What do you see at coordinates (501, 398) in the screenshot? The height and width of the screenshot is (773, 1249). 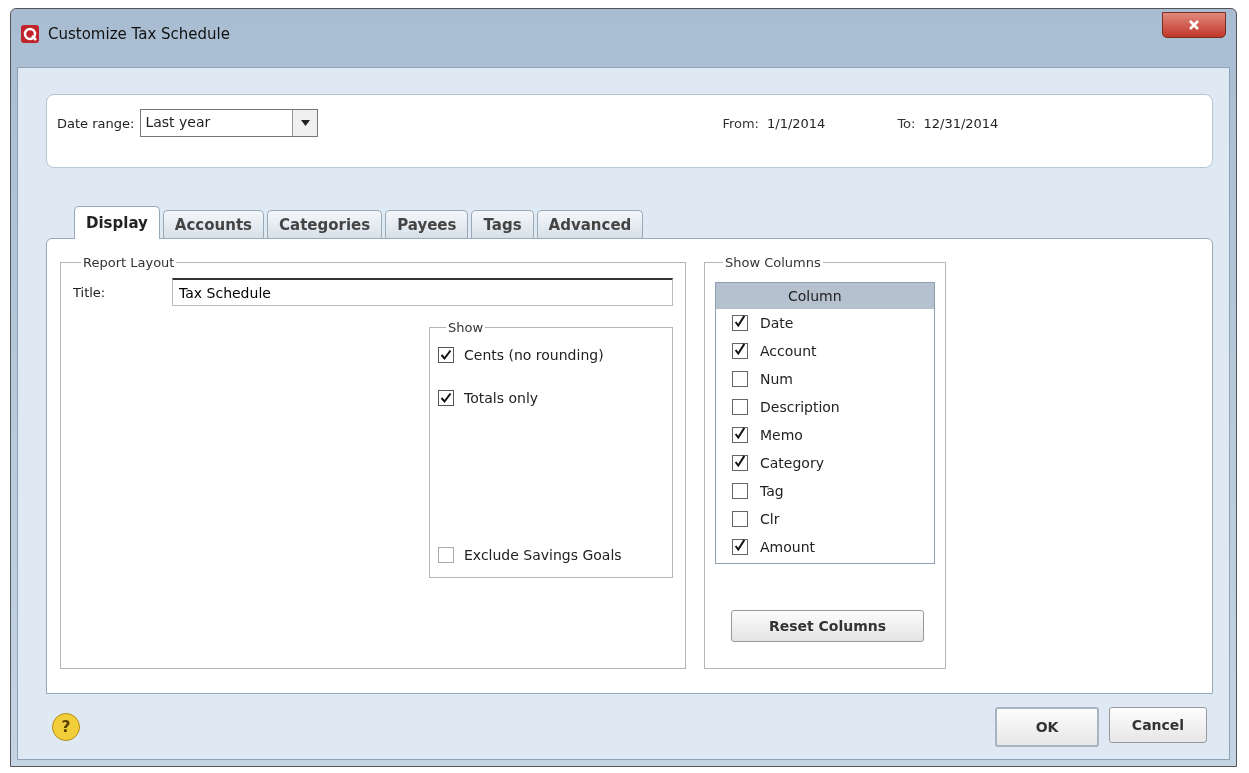 I see `checkbox-label: Totals only` at bounding box center [501, 398].